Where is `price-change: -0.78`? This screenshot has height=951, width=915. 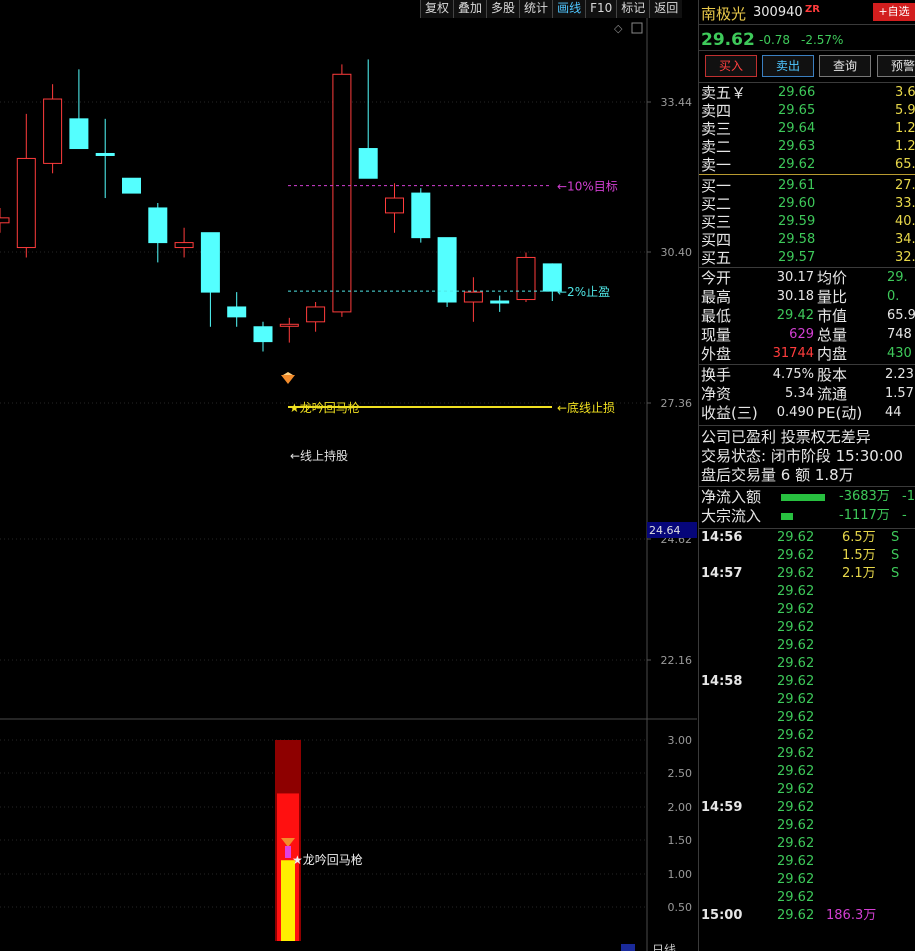 price-change: -0.78 is located at coordinates (775, 40).